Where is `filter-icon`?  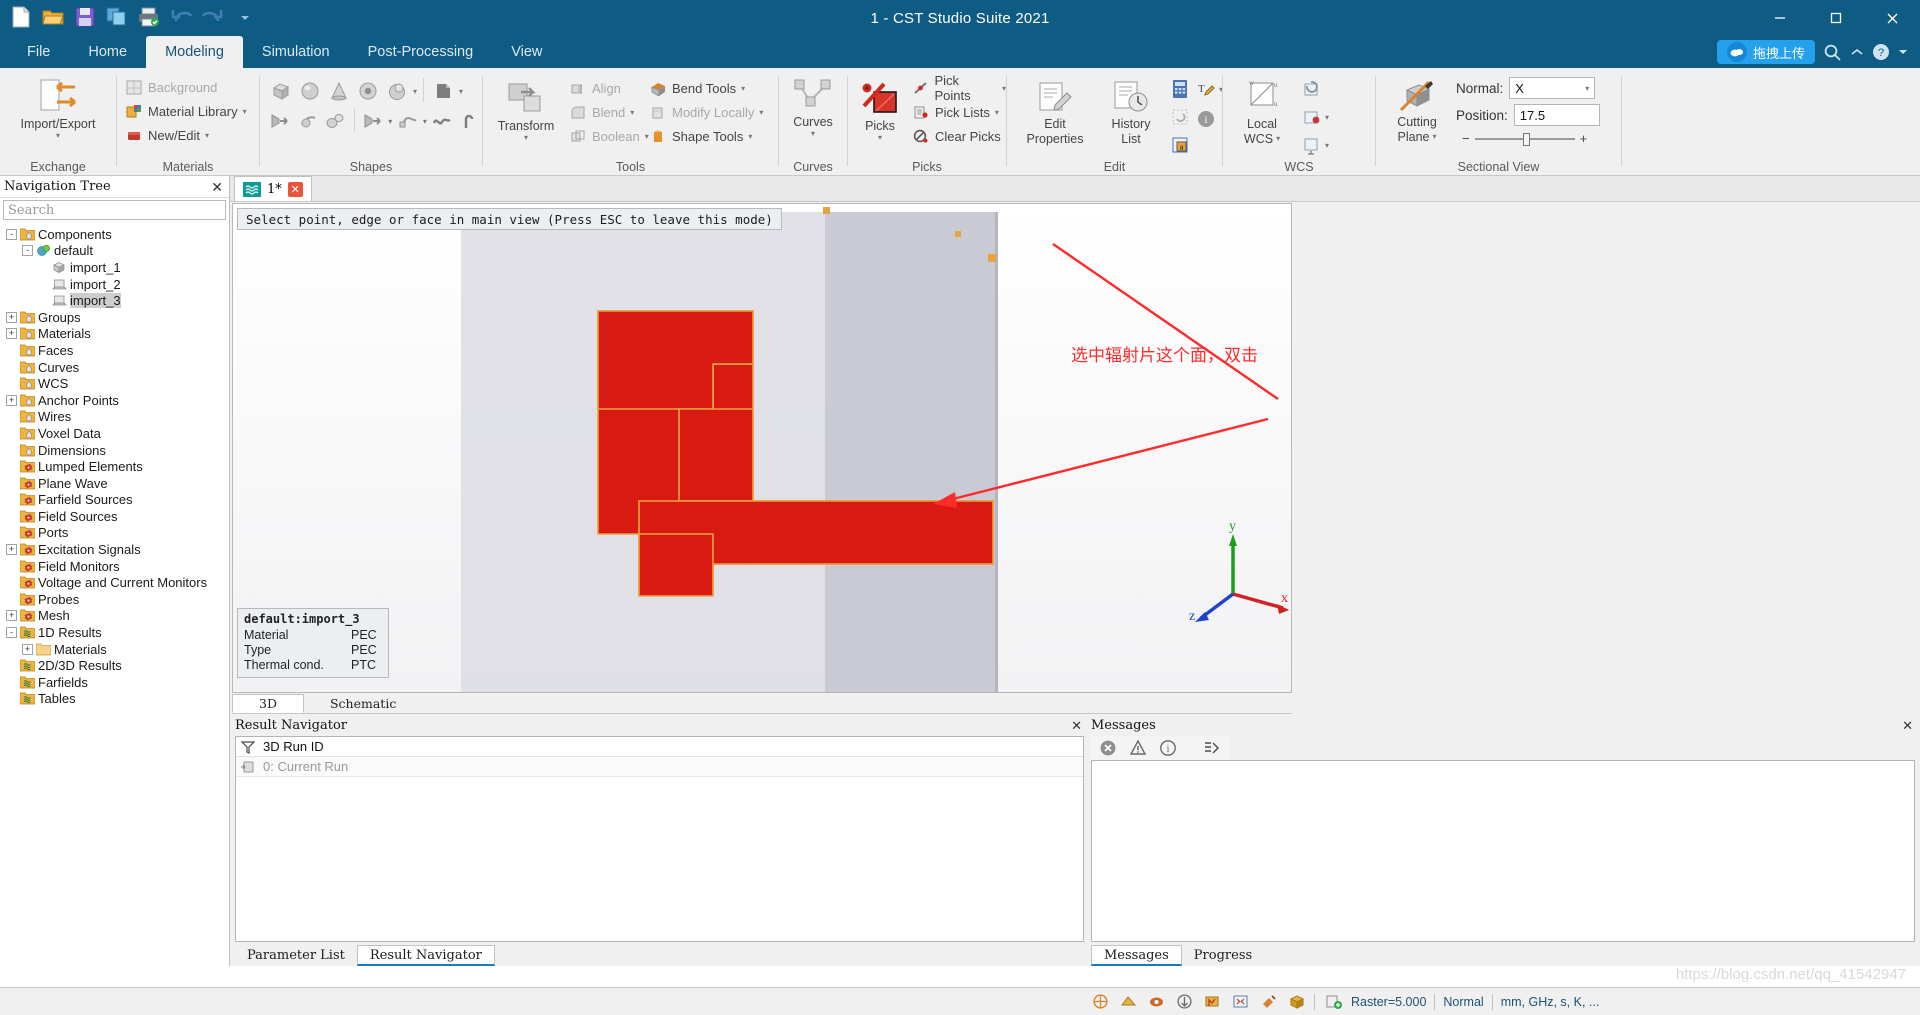
filter-icon is located at coordinates (252, 747).